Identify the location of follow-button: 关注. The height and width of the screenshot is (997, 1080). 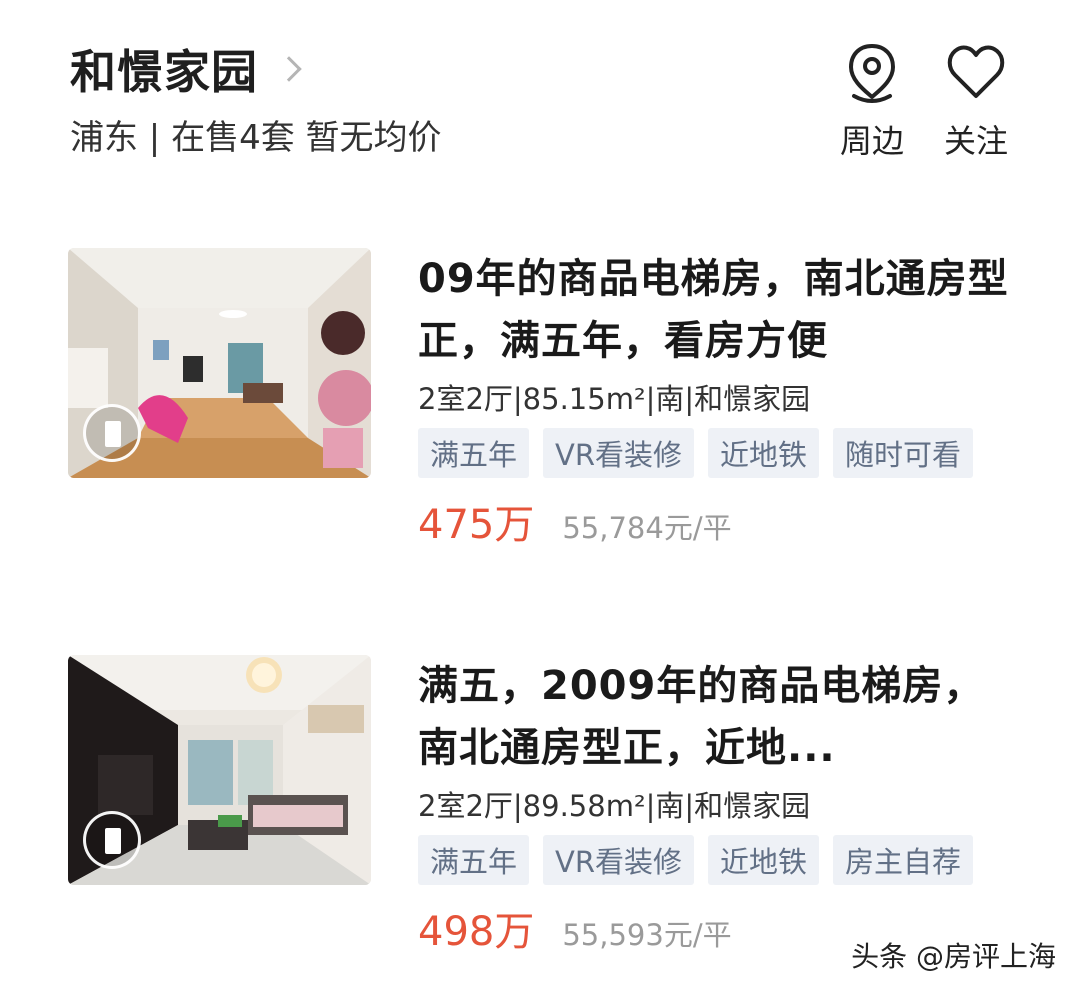
(976, 102).